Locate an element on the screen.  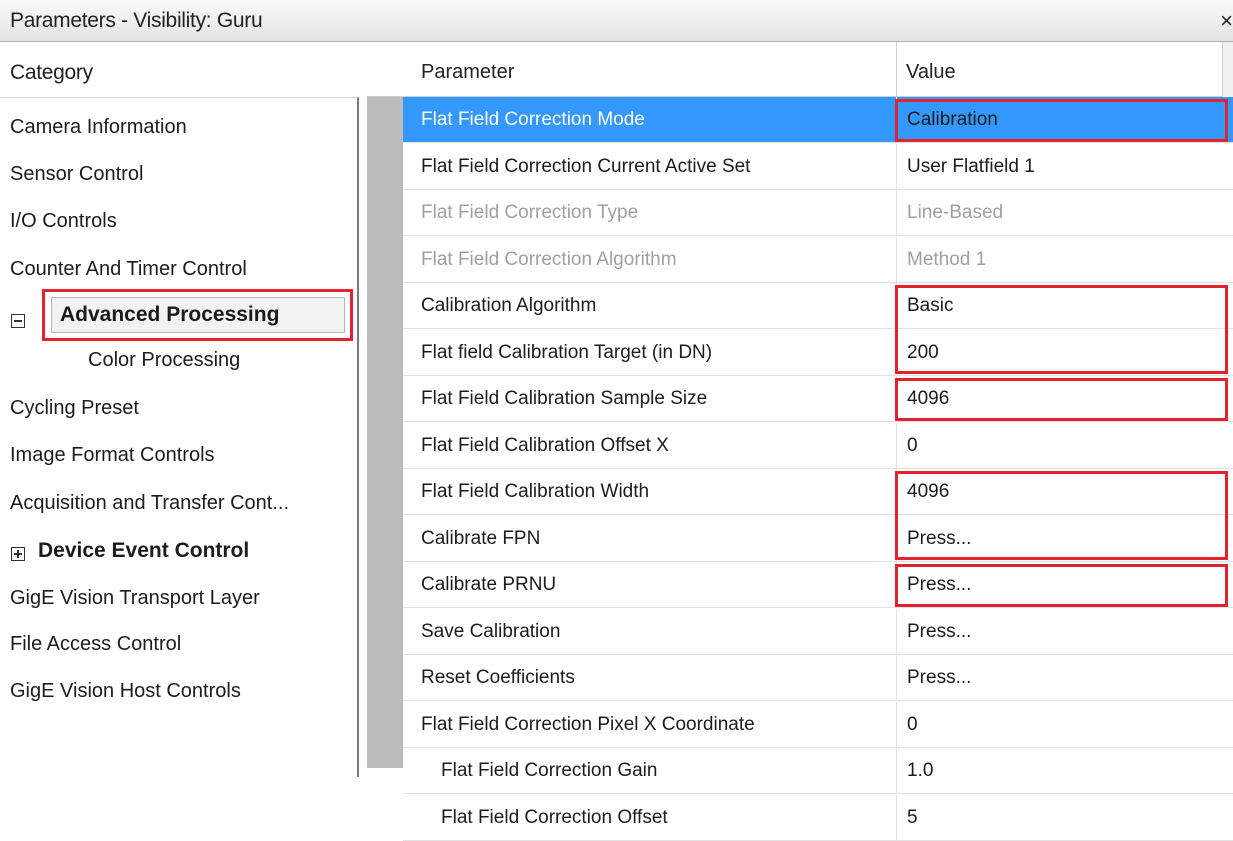
parameter-name: Flat Field Correction Type is located at coordinates (530, 212).